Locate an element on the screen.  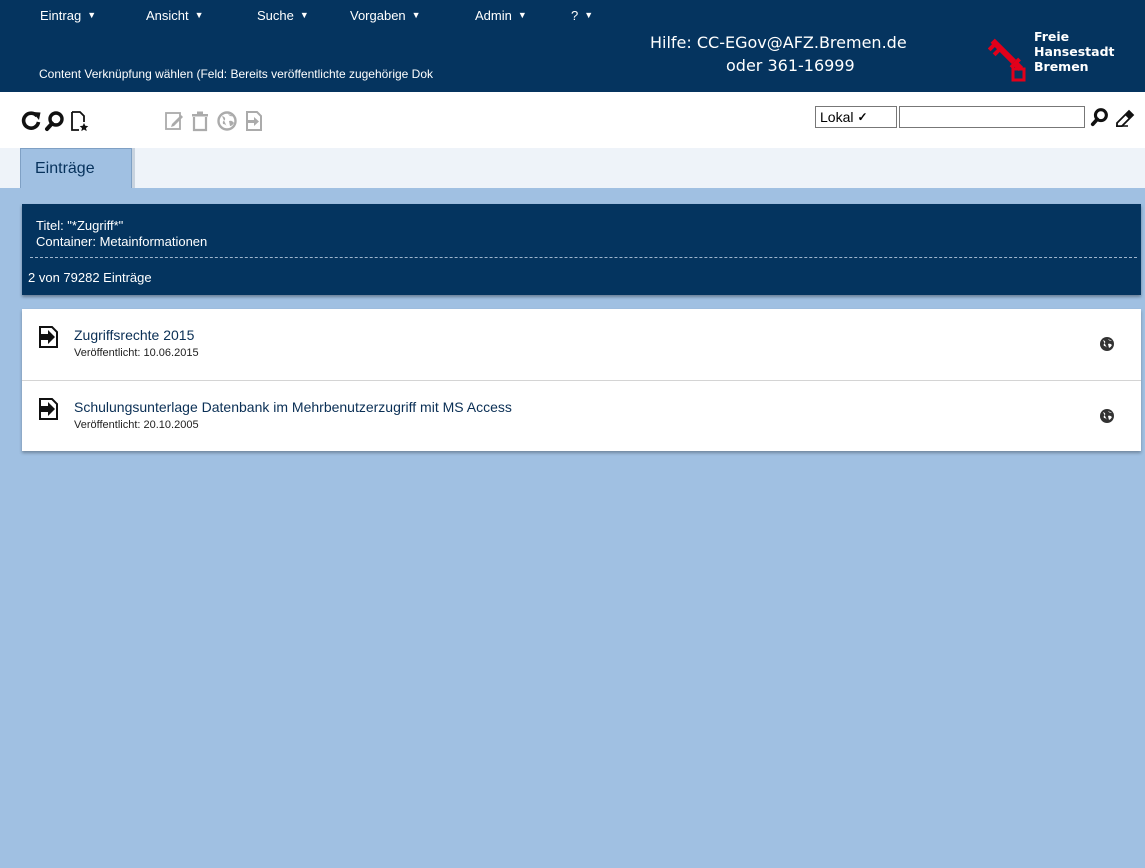
logo-line-3: Bremen is located at coordinates (1061, 66).